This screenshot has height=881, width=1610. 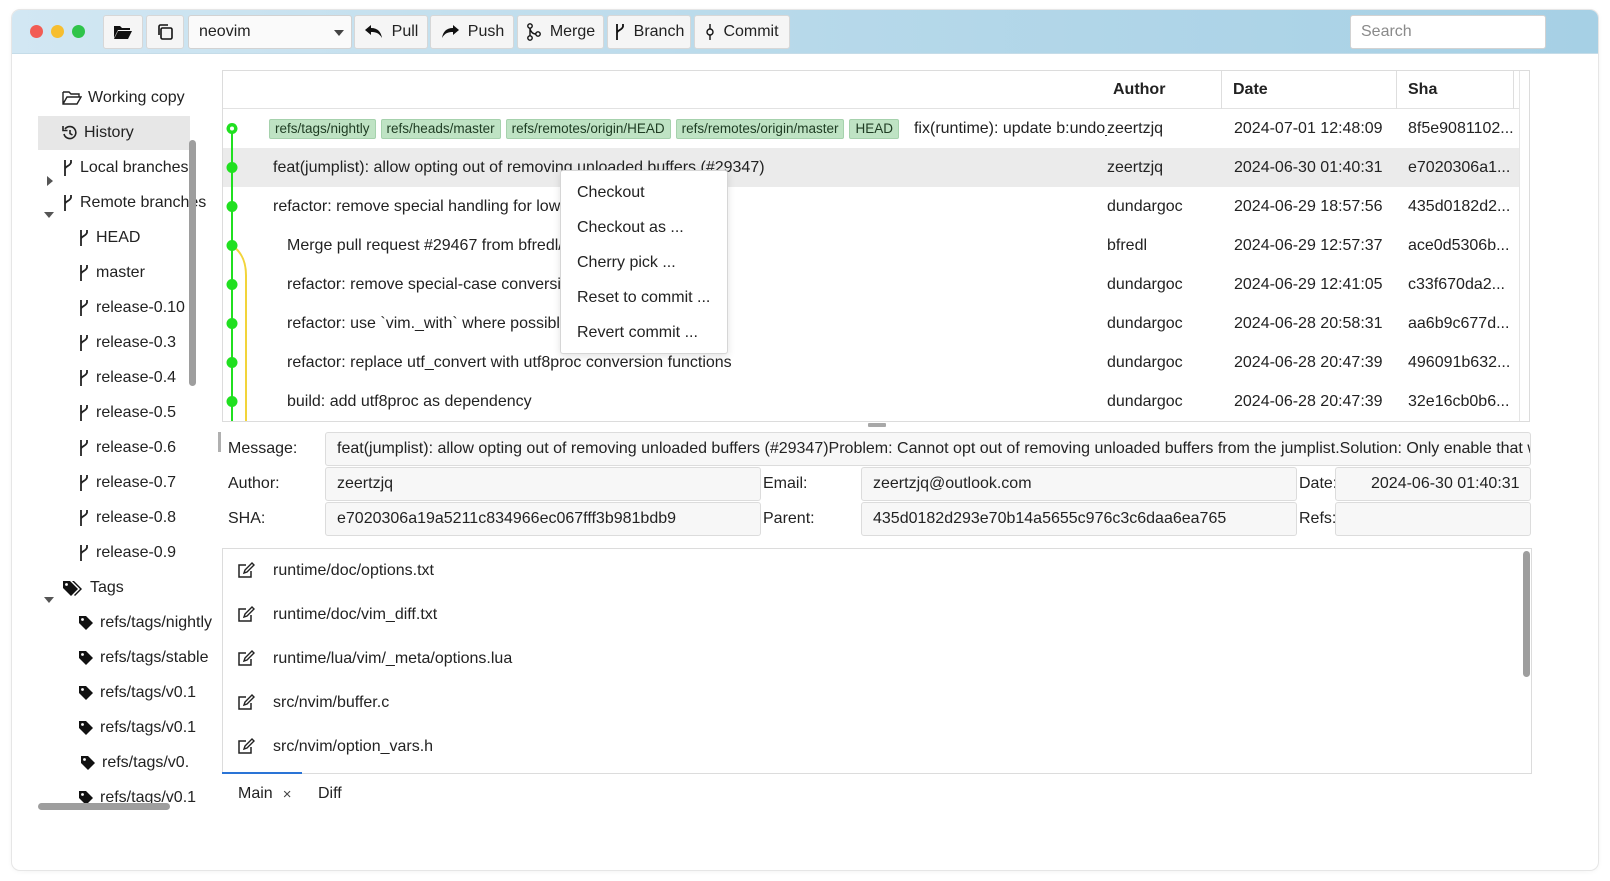 What do you see at coordinates (1134, 90) in the screenshot?
I see `column-header-author: Author` at bounding box center [1134, 90].